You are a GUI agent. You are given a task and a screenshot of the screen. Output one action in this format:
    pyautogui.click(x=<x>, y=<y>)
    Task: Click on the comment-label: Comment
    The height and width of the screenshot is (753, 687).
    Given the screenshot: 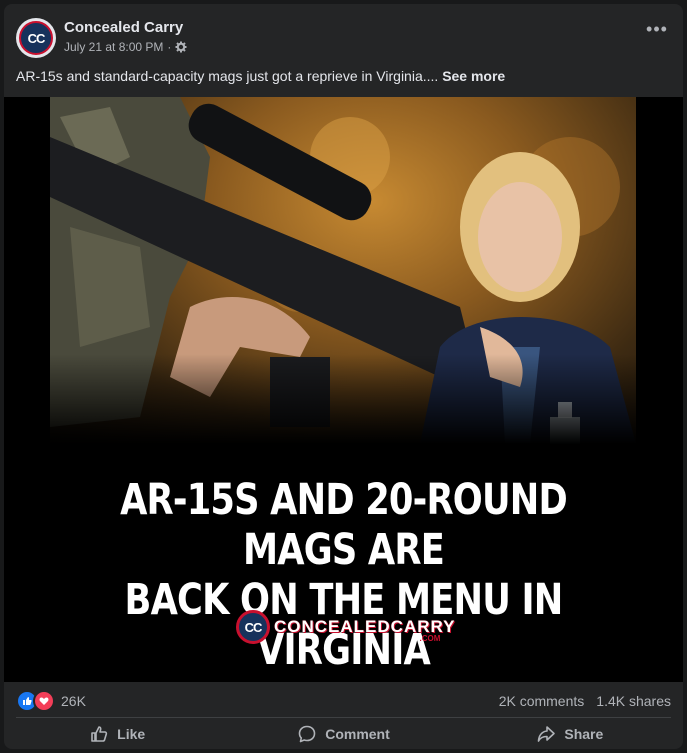 What is the action you would take?
    pyautogui.click(x=357, y=733)
    